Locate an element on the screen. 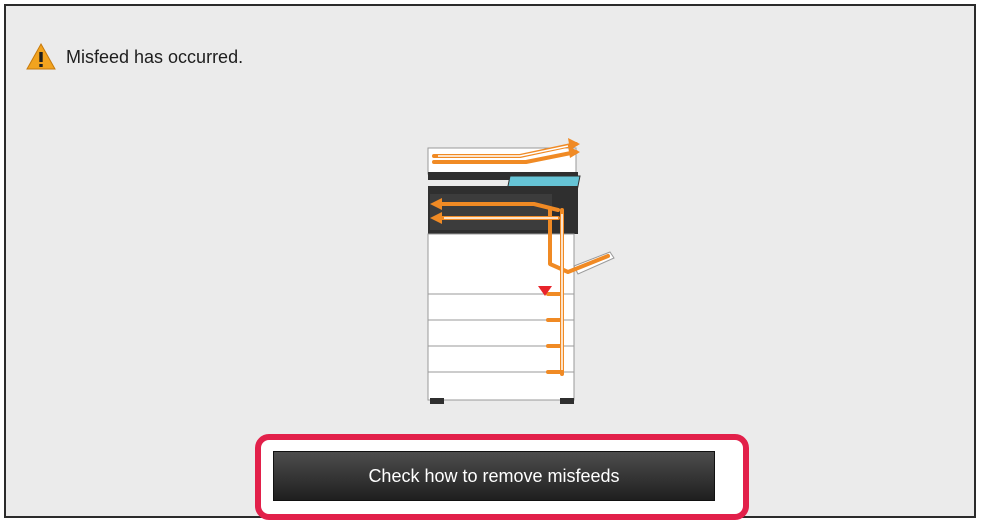  check-misfeed-removal-button: Check how to remove misfeeds is located at coordinates (494, 476).